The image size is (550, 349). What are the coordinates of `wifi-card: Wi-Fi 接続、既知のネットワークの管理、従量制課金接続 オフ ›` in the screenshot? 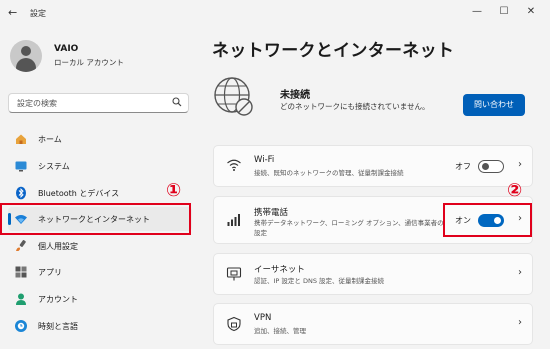 It's located at (373, 166).